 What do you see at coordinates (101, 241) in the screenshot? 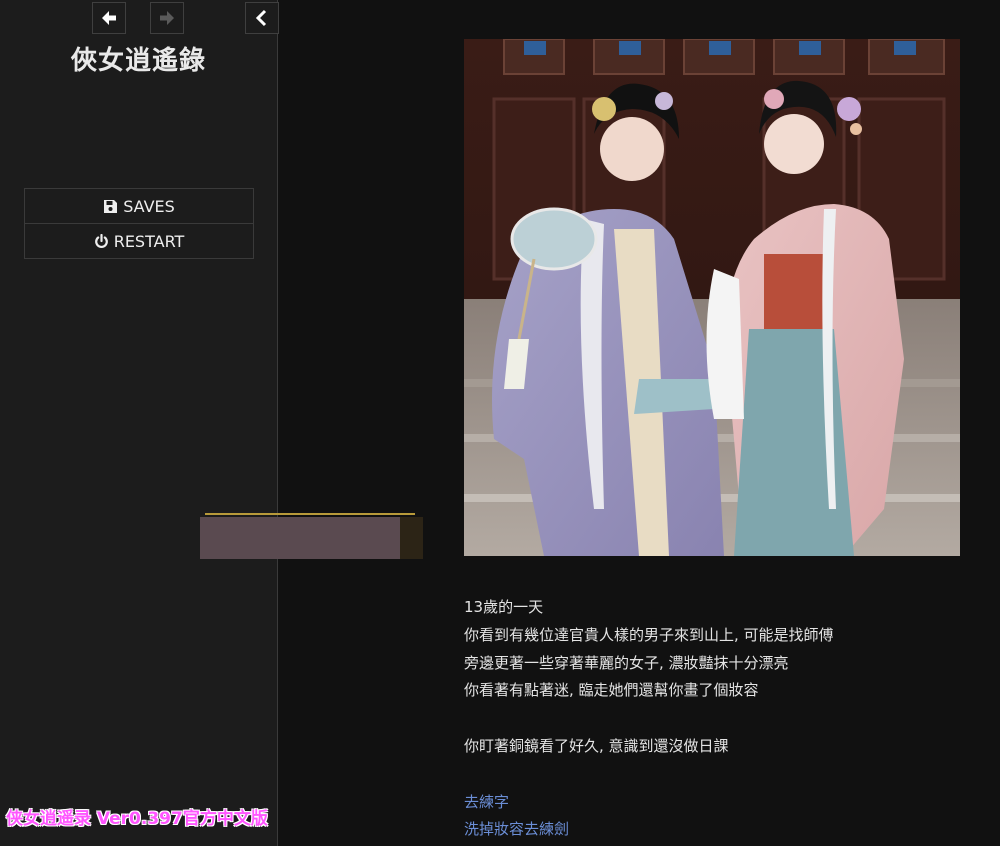
I see `power-icon` at bounding box center [101, 241].